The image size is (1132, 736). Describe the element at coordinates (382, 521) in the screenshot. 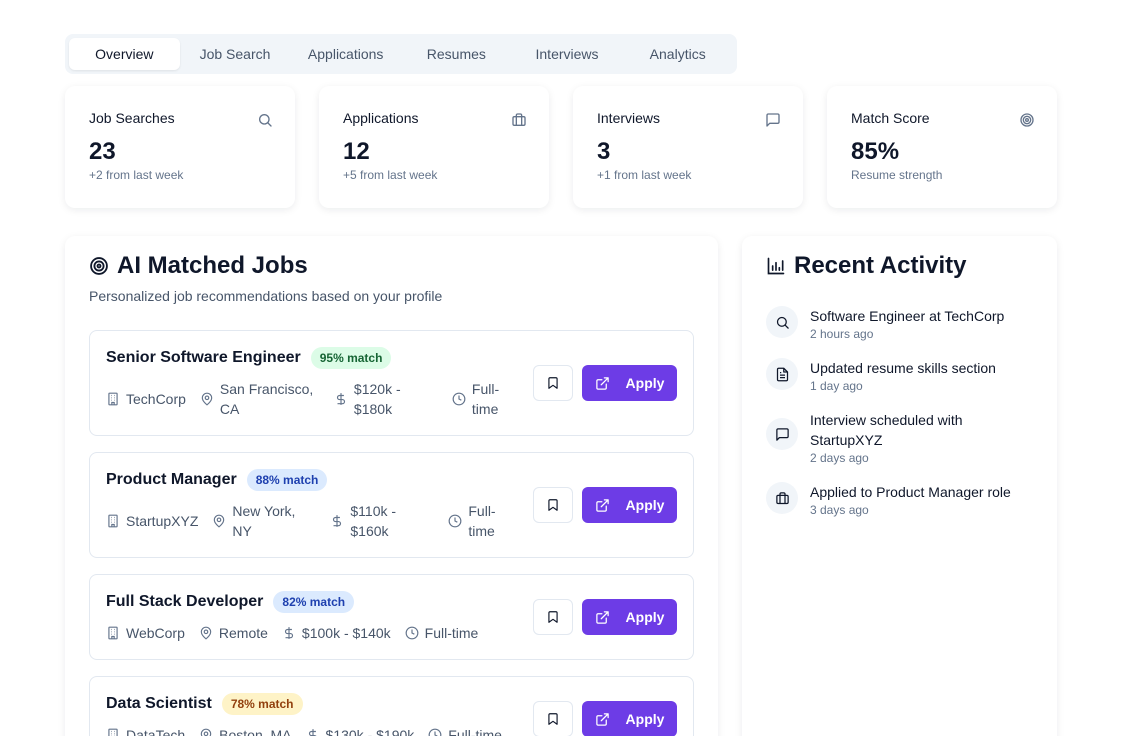

I see `job-salary: $110k - $160k` at that location.